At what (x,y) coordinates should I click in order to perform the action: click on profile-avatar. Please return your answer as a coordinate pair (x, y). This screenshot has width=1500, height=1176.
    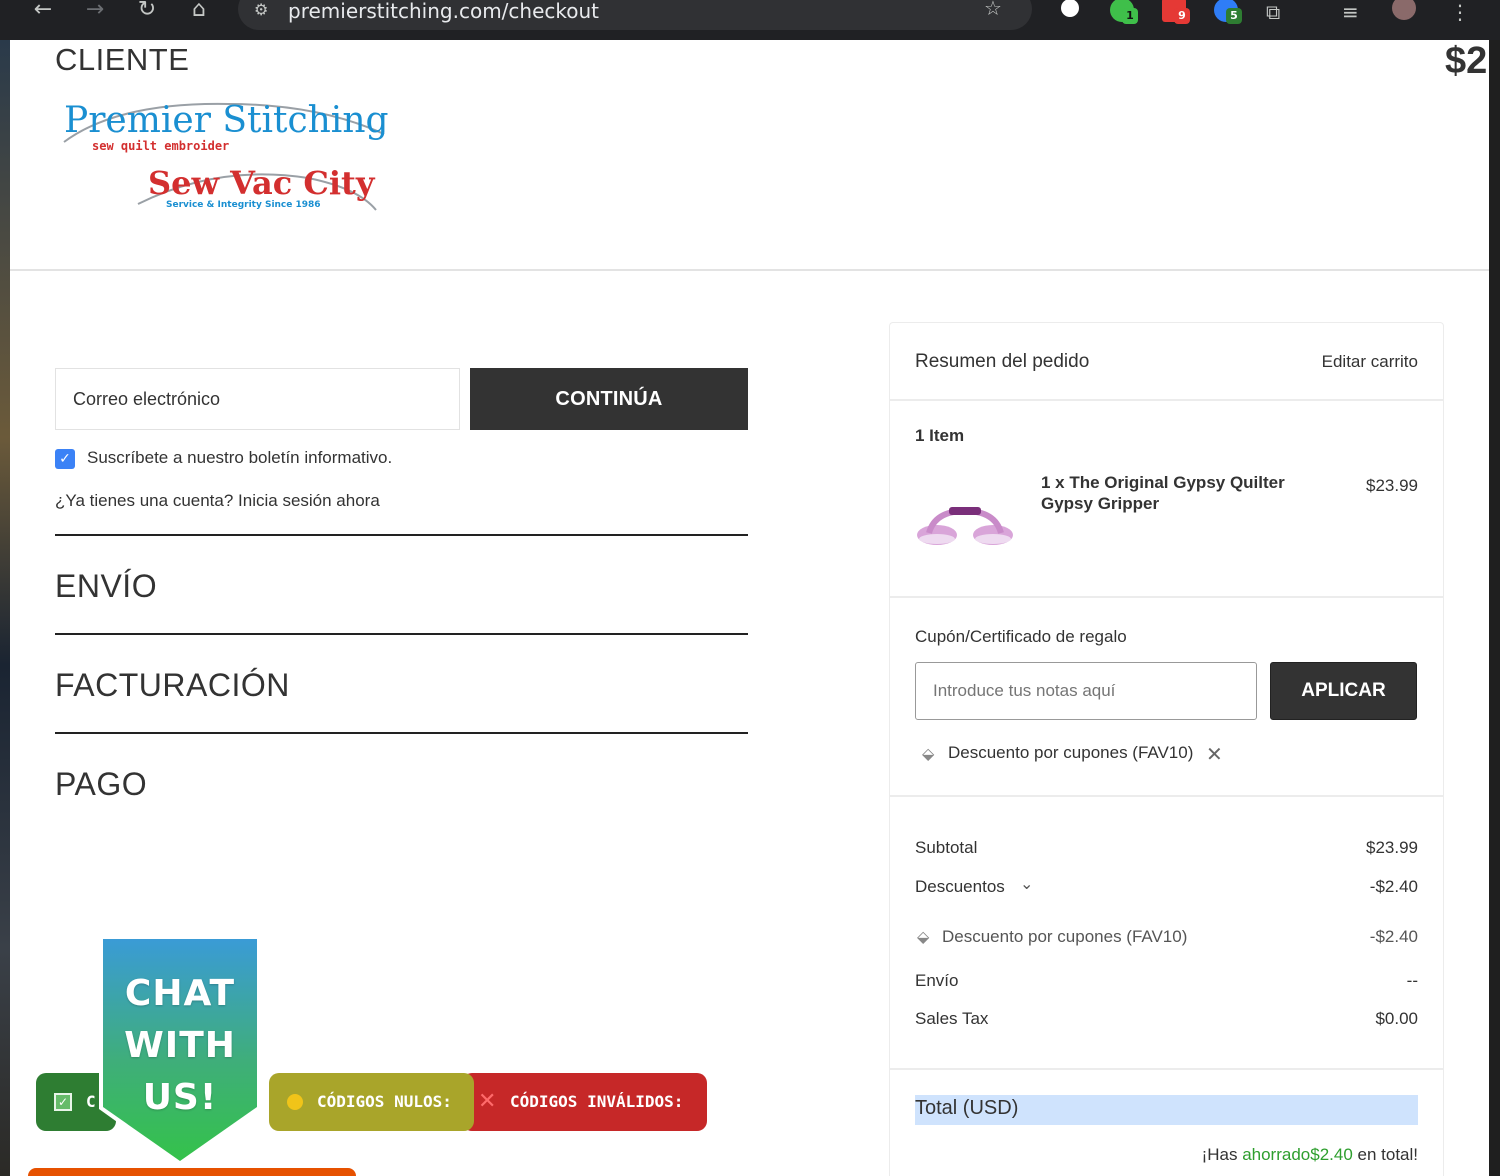
    Looking at the image, I should click on (1404, 10).